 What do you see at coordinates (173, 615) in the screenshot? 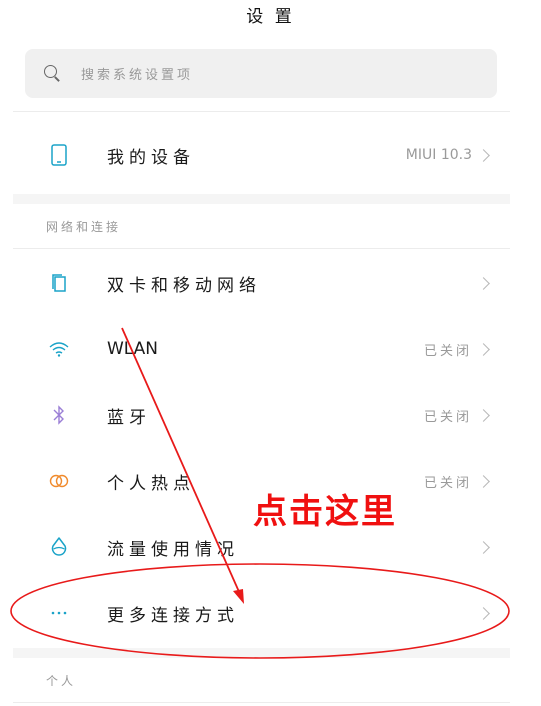
I see `more-connections-label: 更多连接方式` at bounding box center [173, 615].